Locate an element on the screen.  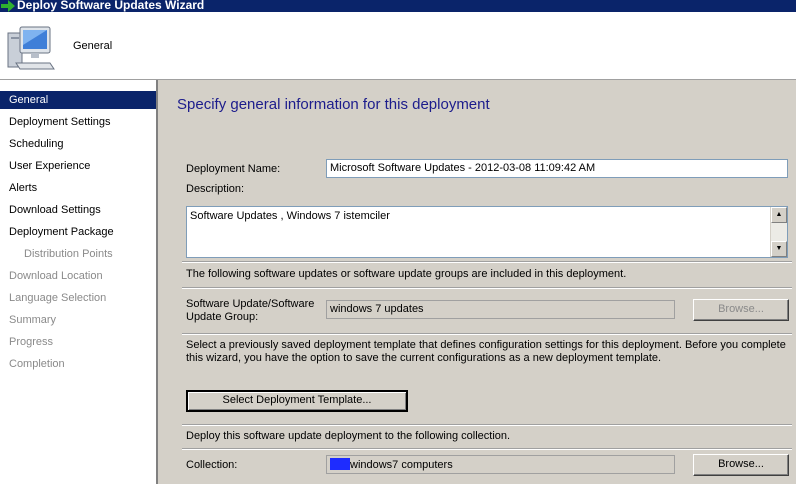
header-title: General is located at coordinates (93, 46).